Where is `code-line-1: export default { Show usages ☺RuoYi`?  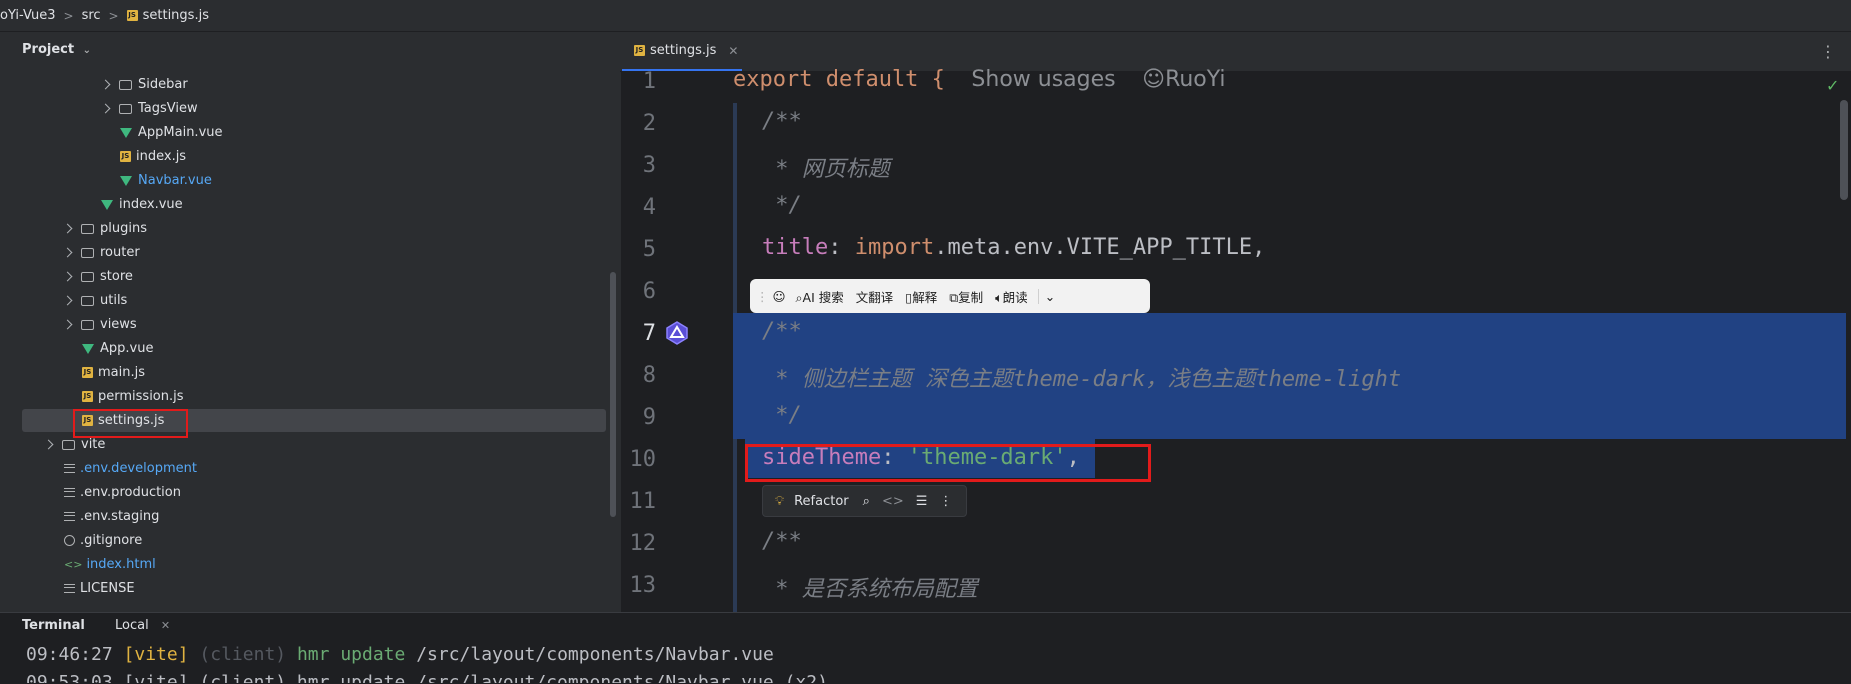
code-line-1: export default { Show usages ☺RuoYi is located at coordinates (979, 79).